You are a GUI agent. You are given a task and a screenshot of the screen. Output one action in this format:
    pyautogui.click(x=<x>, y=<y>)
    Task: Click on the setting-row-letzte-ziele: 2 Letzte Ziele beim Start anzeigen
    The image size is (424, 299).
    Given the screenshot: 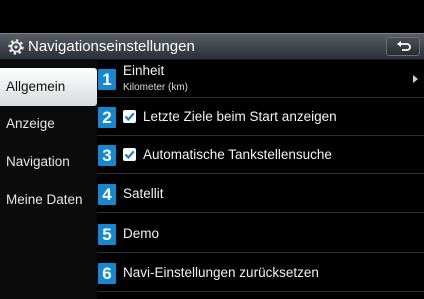 What is the action you would take?
    pyautogui.click(x=260, y=117)
    